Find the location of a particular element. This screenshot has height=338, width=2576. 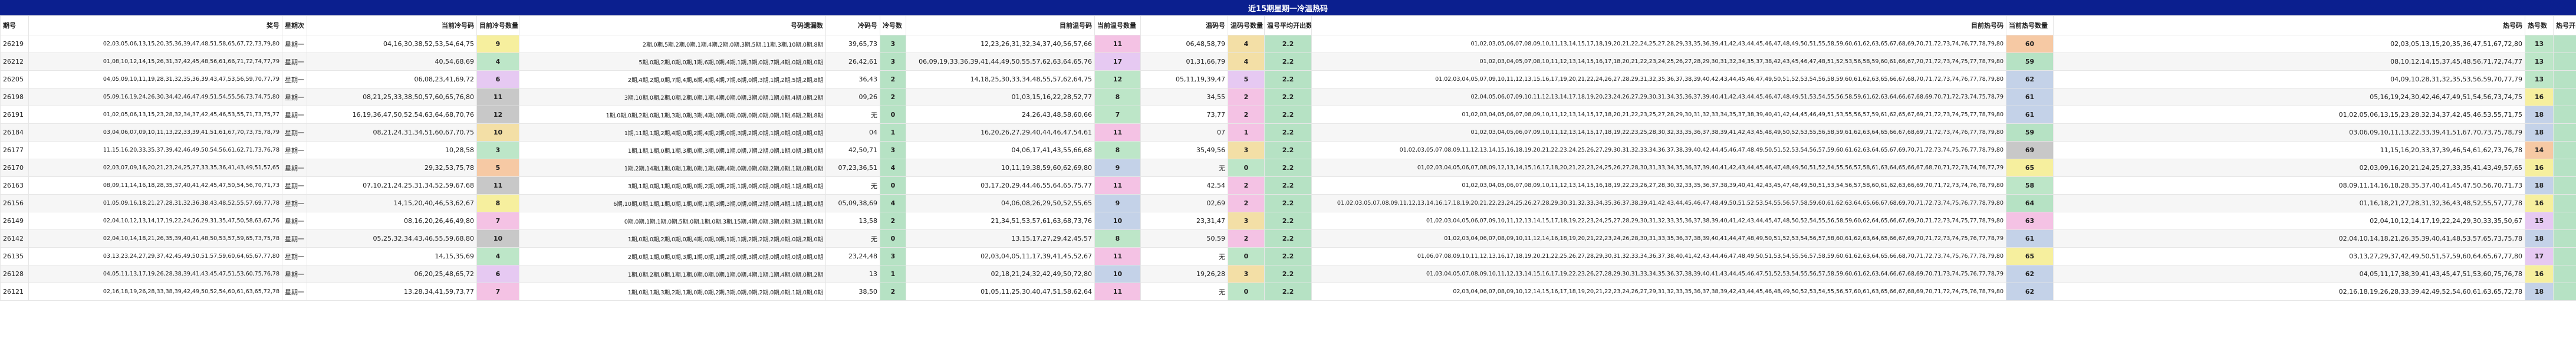

warm-count-cell: 7 is located at coordinates (1117, 115).